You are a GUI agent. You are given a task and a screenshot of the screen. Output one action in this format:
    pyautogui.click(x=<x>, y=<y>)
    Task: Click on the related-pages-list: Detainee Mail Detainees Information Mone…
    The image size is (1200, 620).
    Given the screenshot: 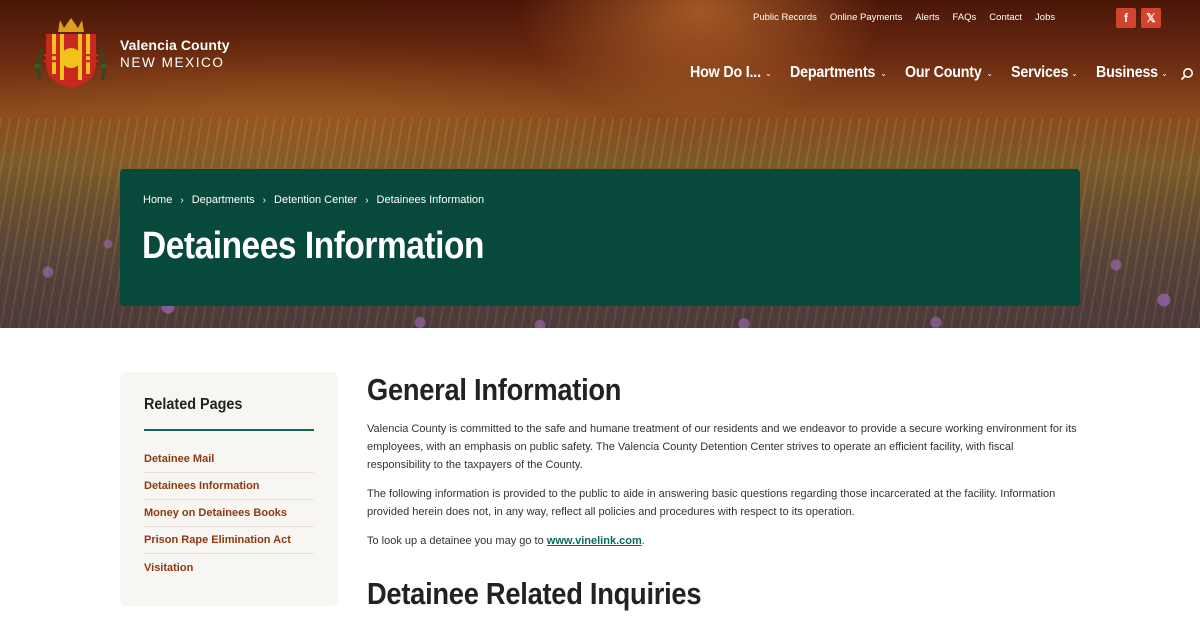 What is the action you would take?
    pyautogui.click(x=229, y=513)
    